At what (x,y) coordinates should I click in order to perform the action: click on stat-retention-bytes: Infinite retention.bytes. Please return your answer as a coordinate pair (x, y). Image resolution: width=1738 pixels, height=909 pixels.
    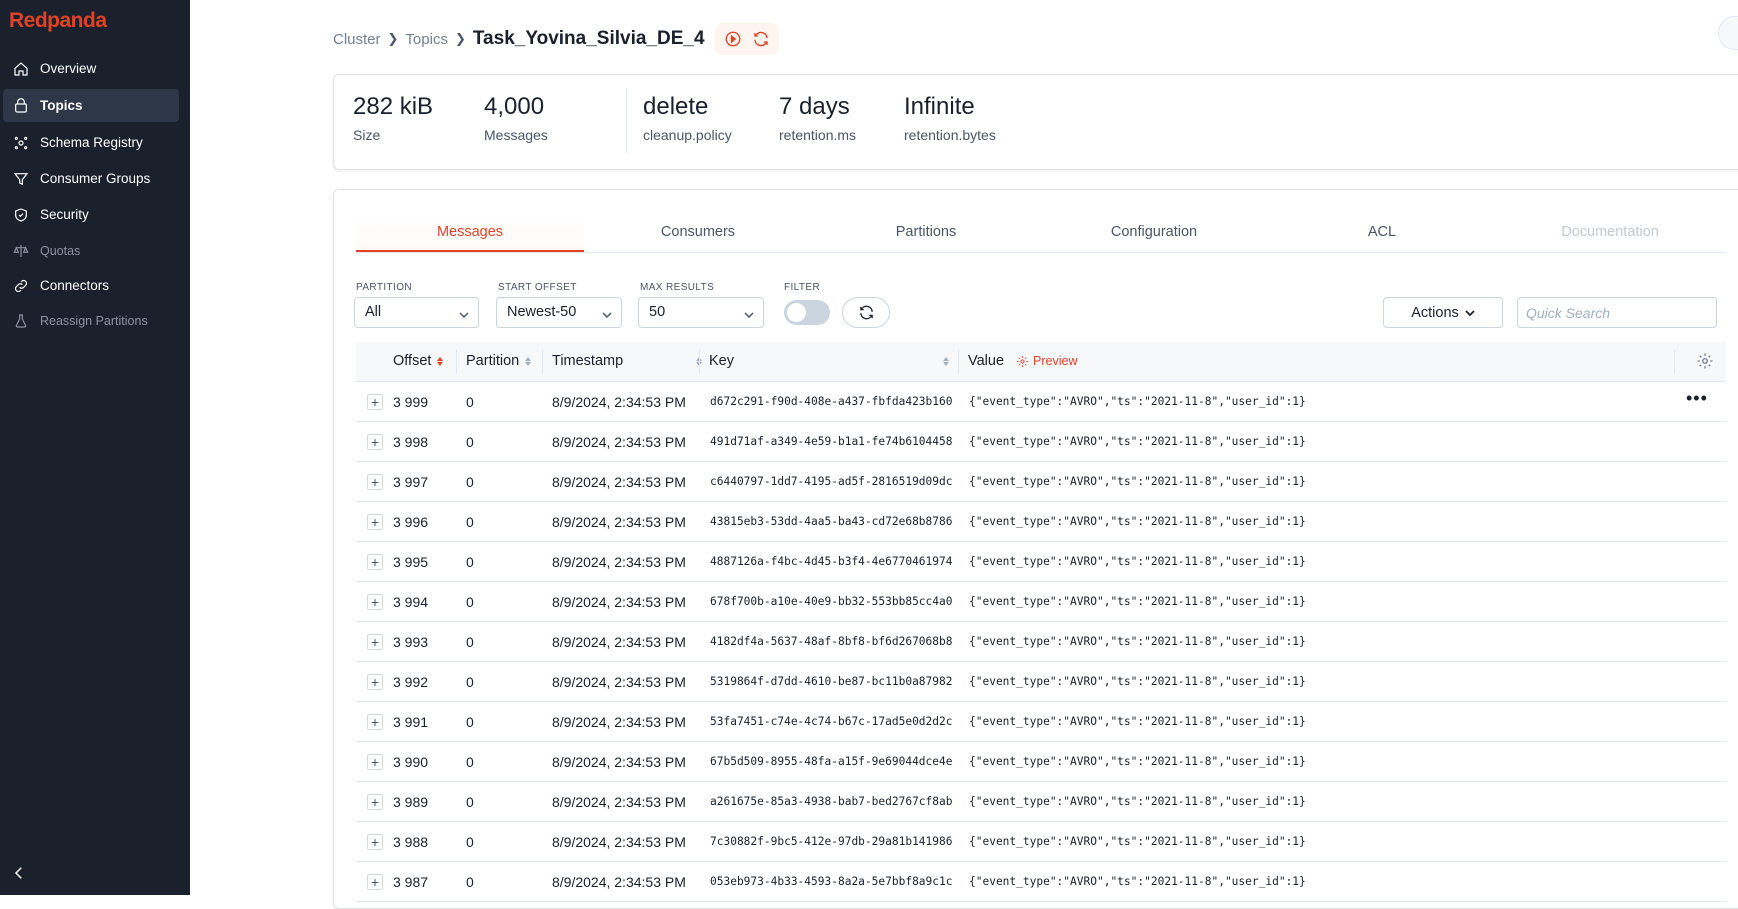
    Looking at the image, I should click on (950, 118).